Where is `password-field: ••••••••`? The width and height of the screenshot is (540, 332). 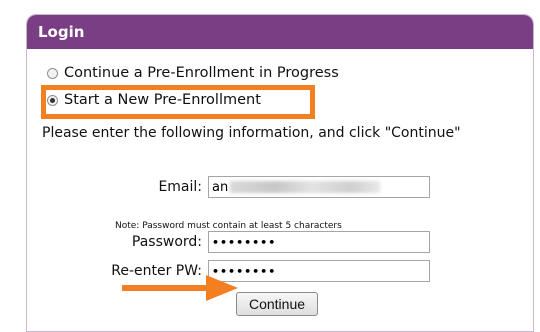 password-field: •••••••• is located at coordinates (319, 242).